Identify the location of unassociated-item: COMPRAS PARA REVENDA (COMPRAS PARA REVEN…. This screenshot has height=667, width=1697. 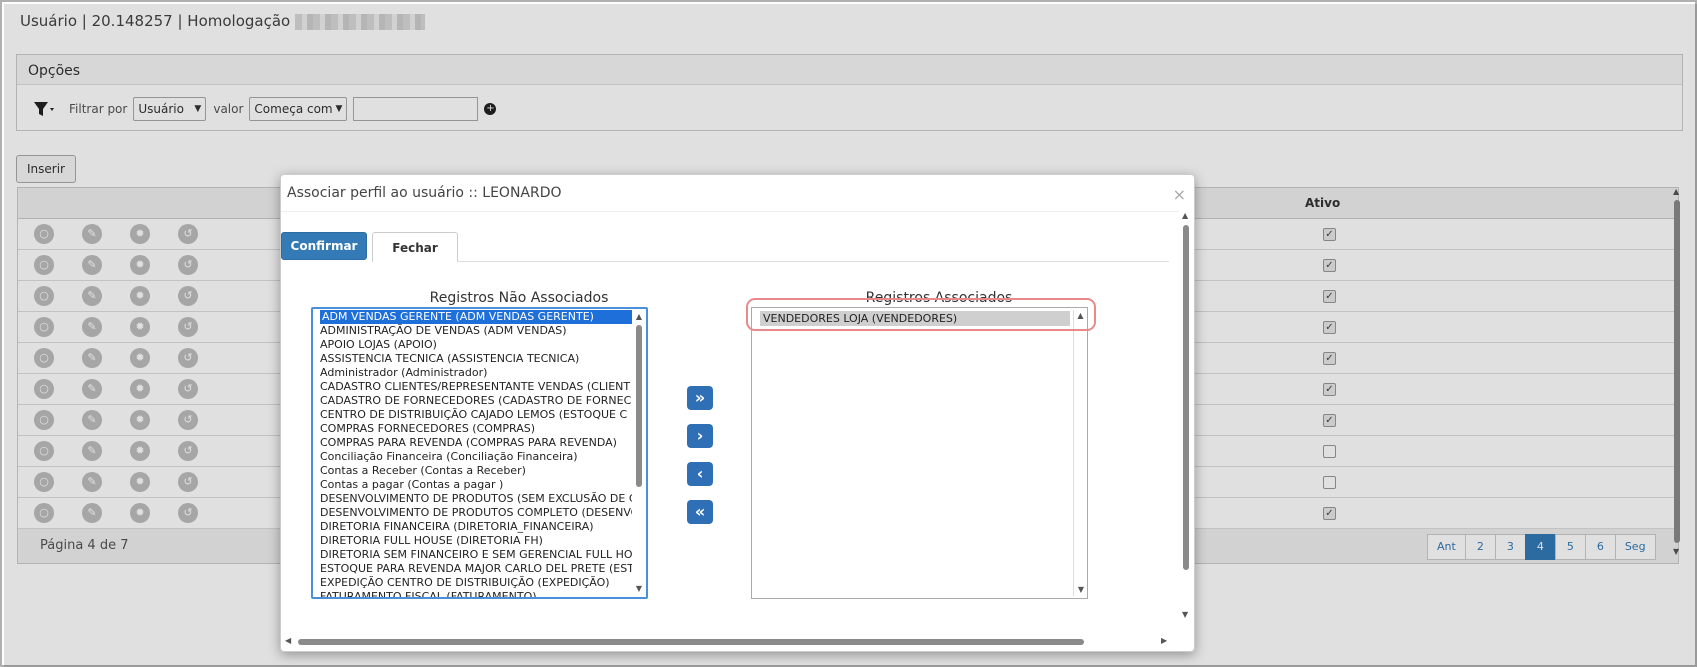
(476, 443).